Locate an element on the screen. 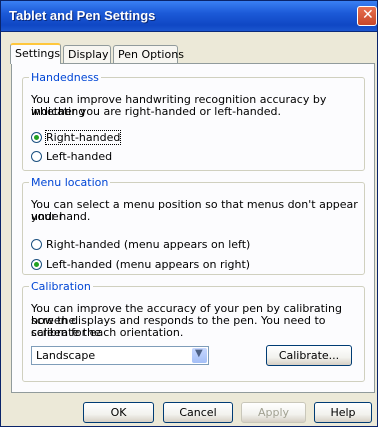  dropdown-arrow: ▼ is located at coordinates (199, 355).